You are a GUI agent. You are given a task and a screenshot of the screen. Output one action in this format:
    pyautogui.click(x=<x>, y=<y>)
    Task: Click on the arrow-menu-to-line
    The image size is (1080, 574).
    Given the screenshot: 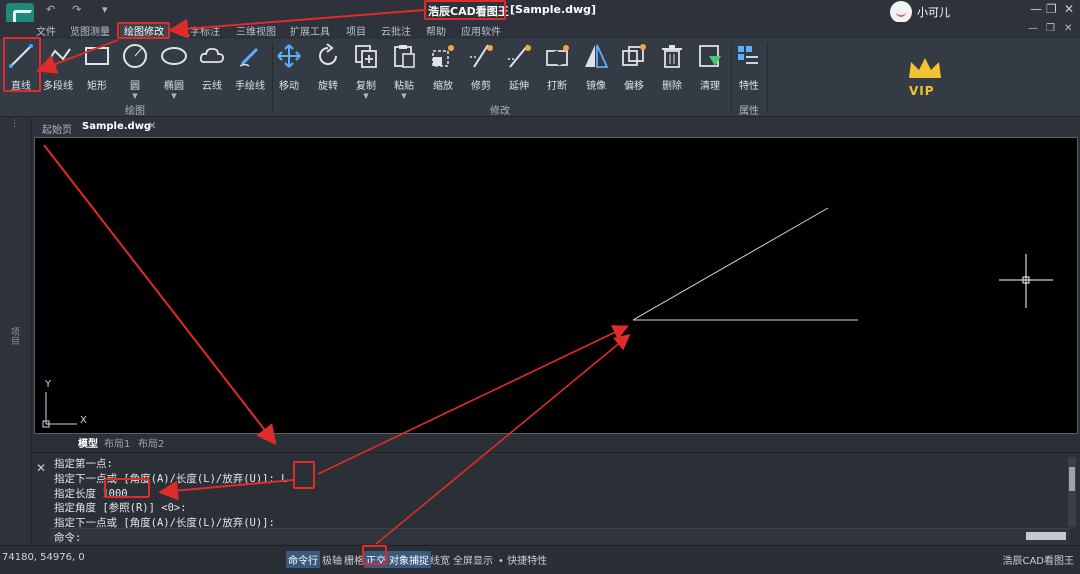 What is the action you would take?
    pyautogui.click(x=77, y=56)
    